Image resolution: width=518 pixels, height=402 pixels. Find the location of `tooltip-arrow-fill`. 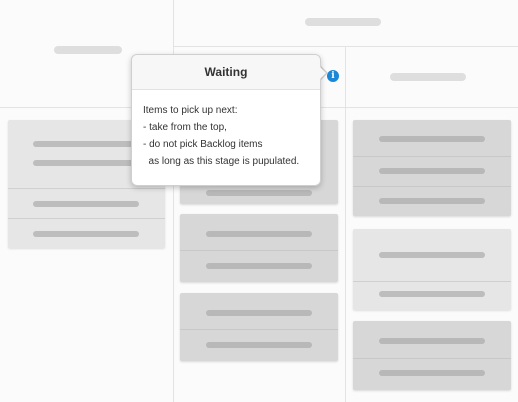

tooltip-arrow-fill is located at coordinates (322, 73).